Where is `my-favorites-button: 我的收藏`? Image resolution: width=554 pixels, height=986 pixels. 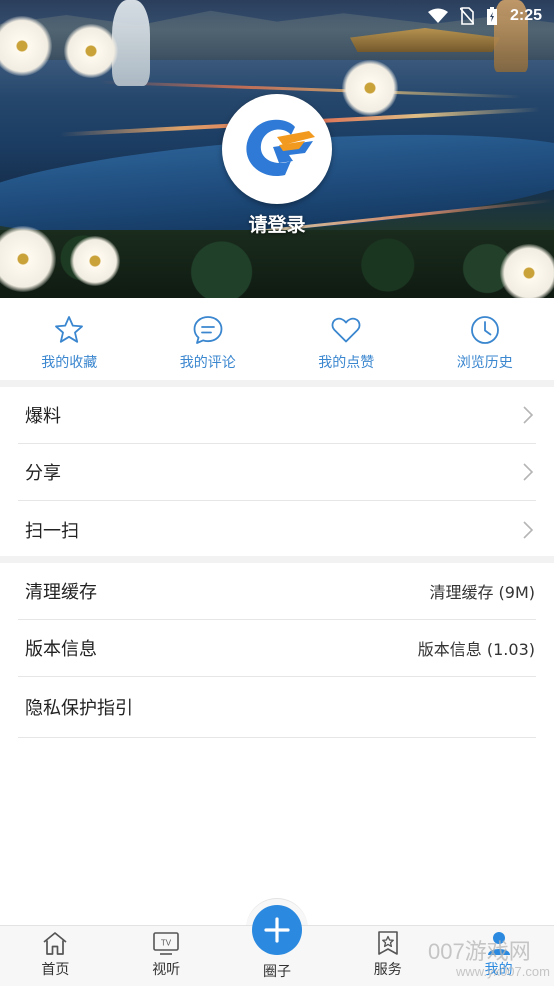 my-favorites-button: 我的收藏 is located at coordinates (69, 339).